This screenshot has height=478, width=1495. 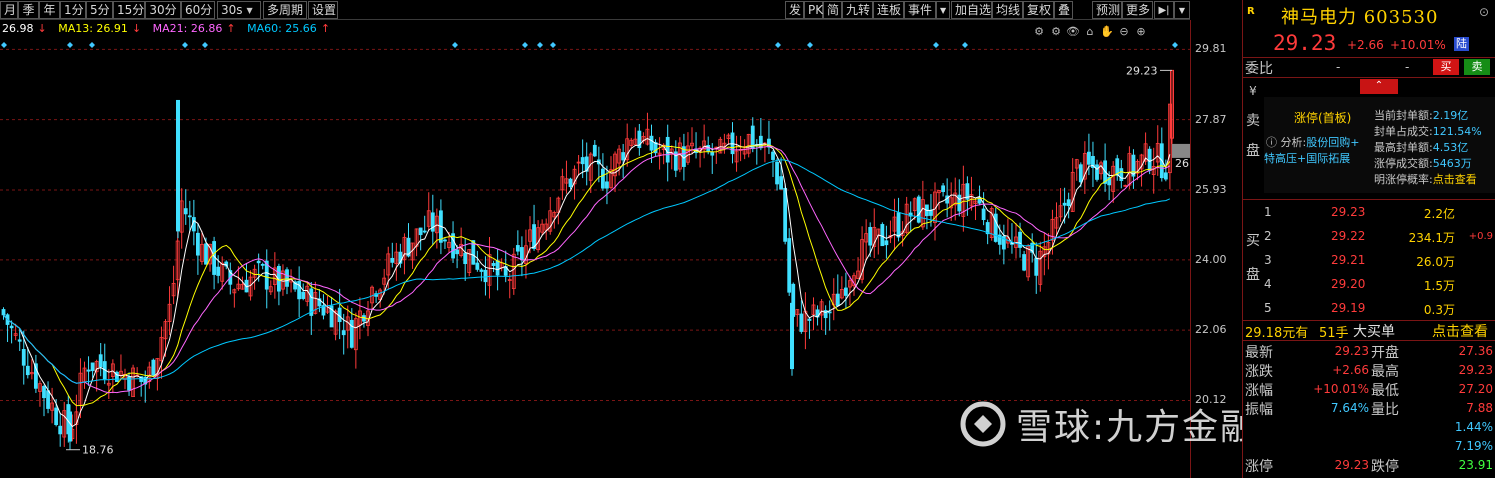 What do you see at coordinates (1341, 389) in the screenshot?
I see `quote-value: +10.01%` at bounding box center [1341, 389].